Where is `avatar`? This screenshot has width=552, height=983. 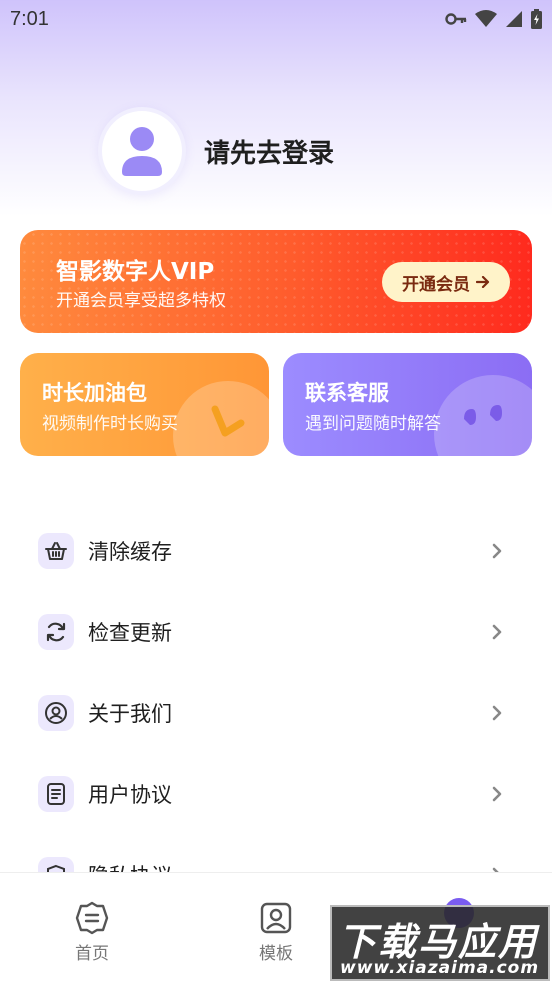 avatar is located at coordinates (142, 151).